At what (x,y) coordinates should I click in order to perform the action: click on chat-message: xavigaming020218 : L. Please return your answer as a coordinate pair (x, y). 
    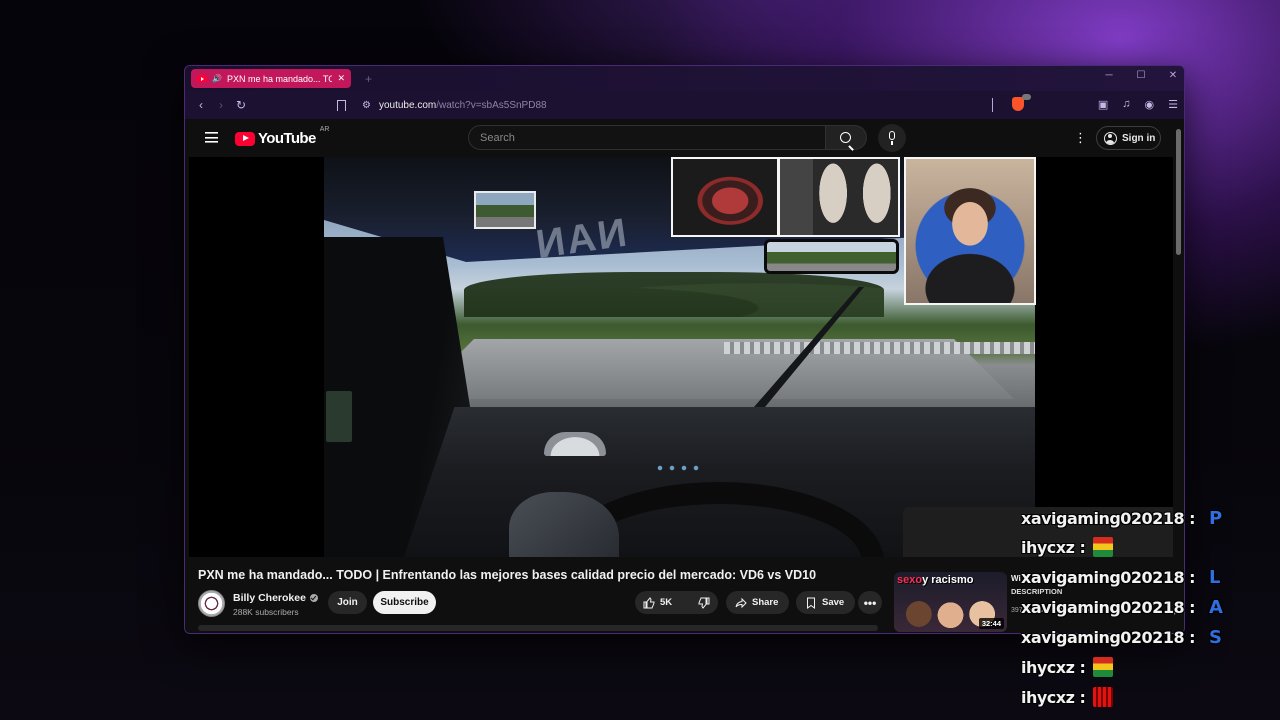
    Looking at the image, I should click on (1121, 577).